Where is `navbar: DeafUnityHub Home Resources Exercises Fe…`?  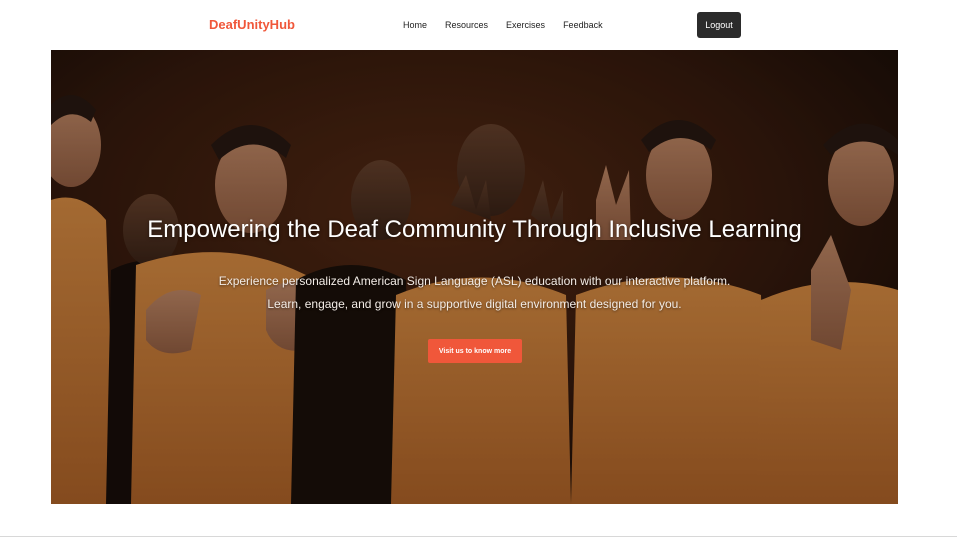 navbar: DeafUnityHub Home Resources Exercises Fe… is located at coordinates (478, 25).